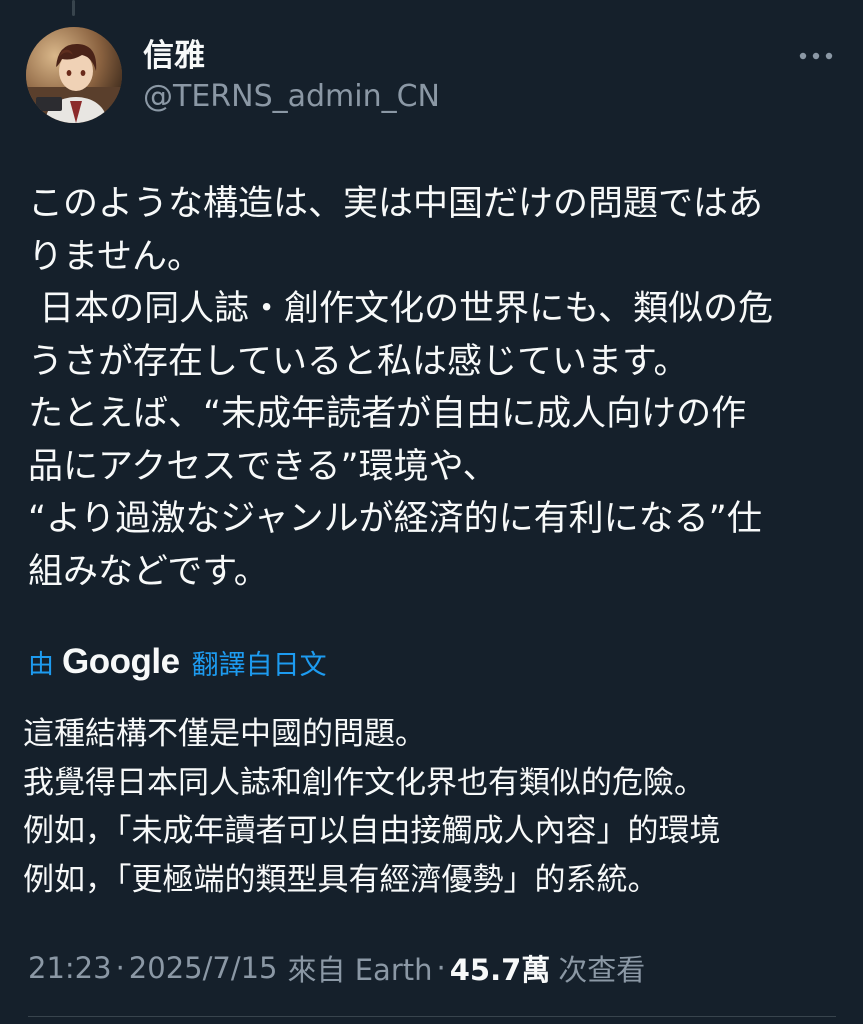 Image resolution: width=863 pixels, height=1024 pixels. What do you see at coordinates (73, 8) in the screenshot?
I see `thread-connector-line` at bounding box center [73, 8].